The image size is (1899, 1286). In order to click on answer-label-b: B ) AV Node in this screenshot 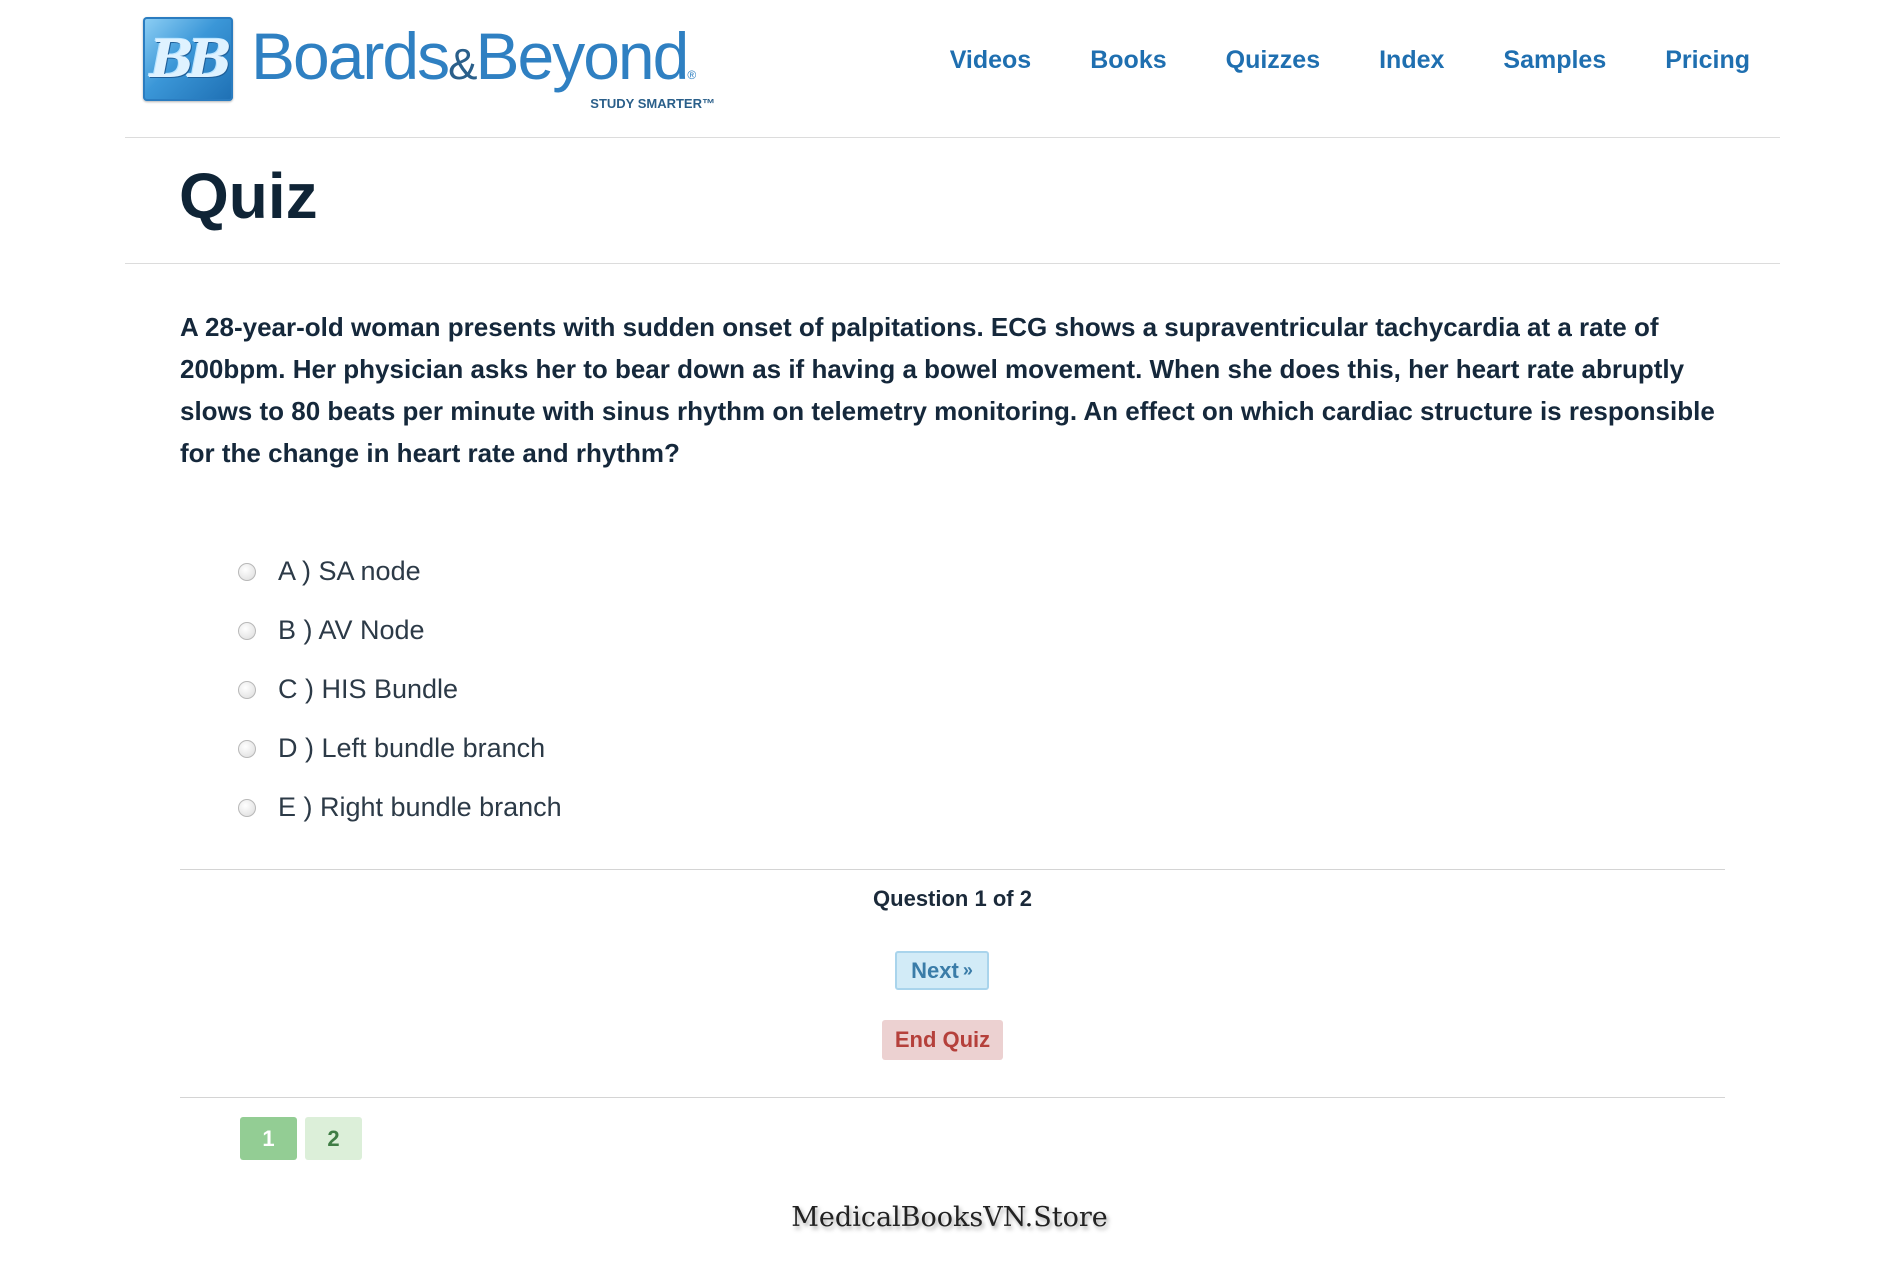, I will do `click(351, 630)`.